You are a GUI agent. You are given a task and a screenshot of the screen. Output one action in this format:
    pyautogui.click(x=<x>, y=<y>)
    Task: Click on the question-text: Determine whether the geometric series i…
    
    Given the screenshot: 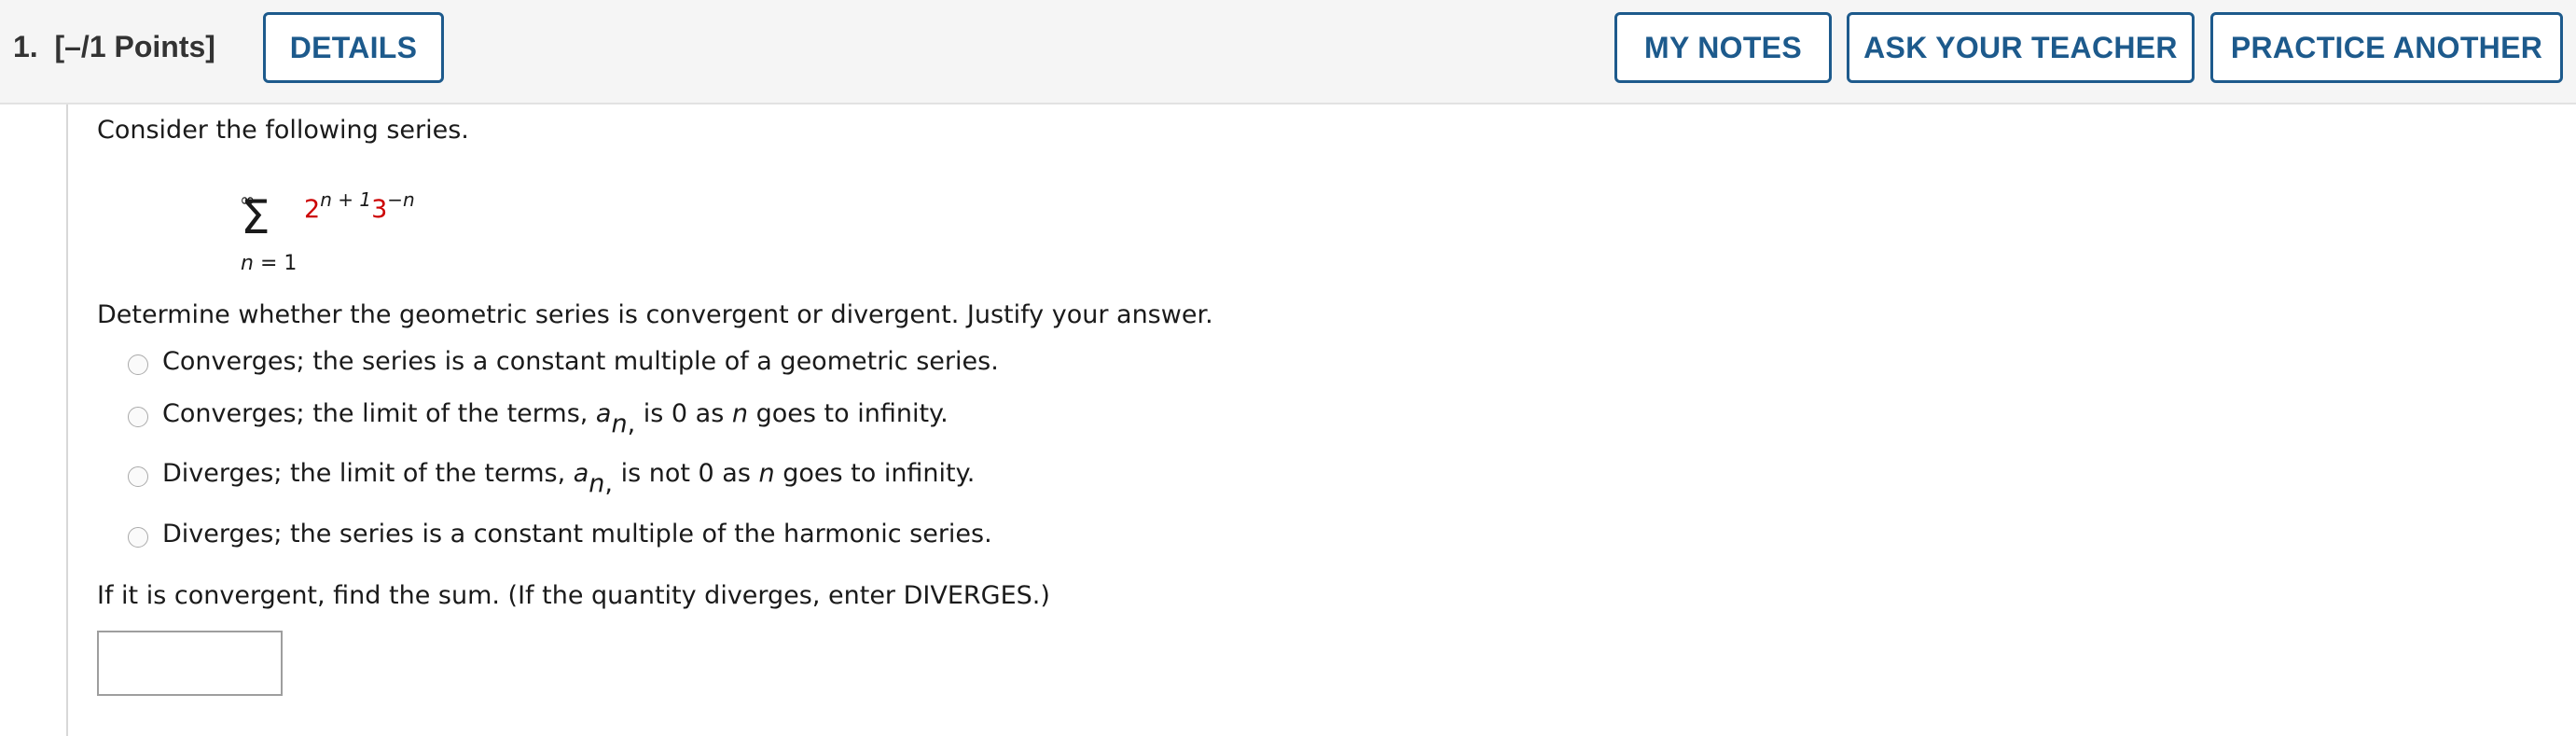 What is the action you would take?
    pyautogui.click(x=655, y=314)
    